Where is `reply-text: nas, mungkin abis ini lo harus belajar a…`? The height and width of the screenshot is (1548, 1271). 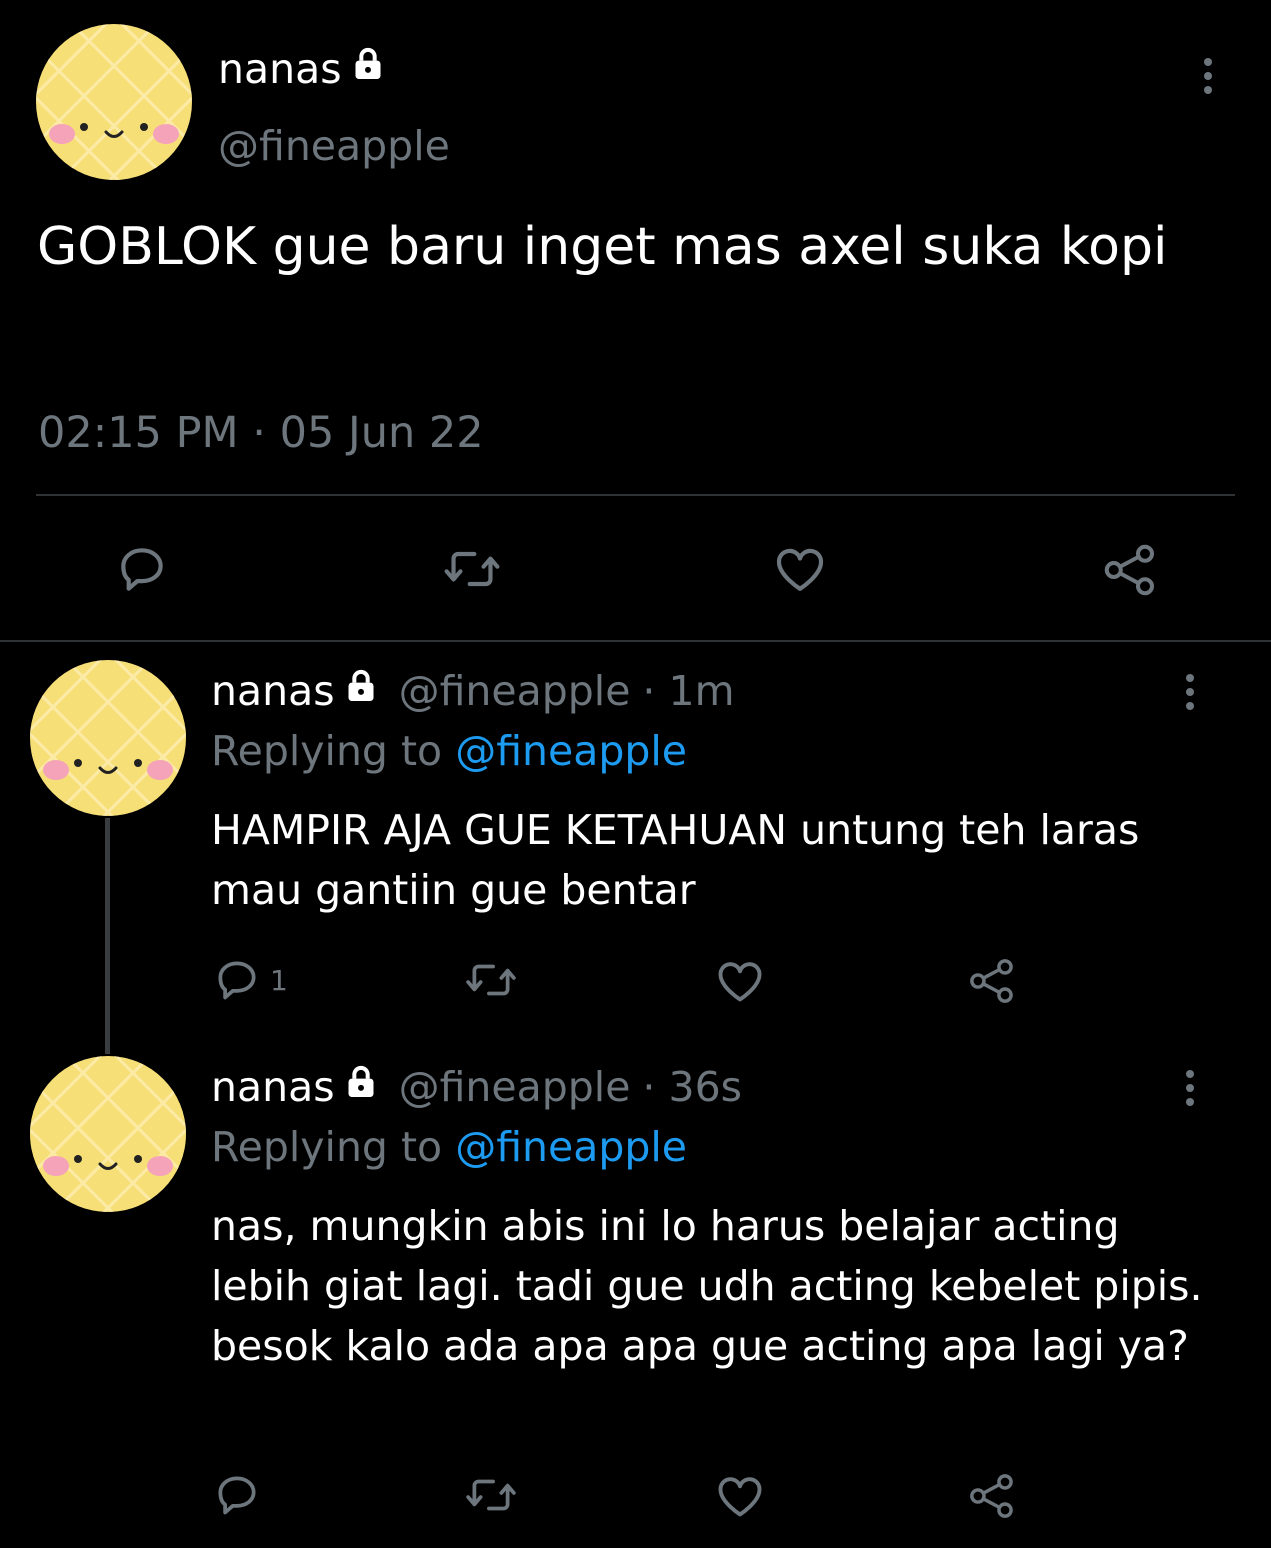 reply-text: nas, mungkin abis ini lo harus belajar a… is located at coordinates (707, 1286).